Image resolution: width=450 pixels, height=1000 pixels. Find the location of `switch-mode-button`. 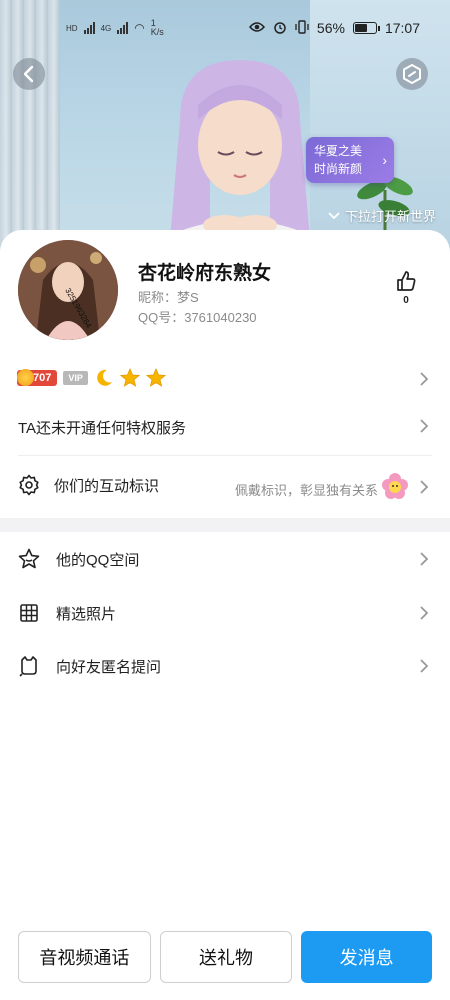

switch-mode-button is located at coordinates (412, 74).